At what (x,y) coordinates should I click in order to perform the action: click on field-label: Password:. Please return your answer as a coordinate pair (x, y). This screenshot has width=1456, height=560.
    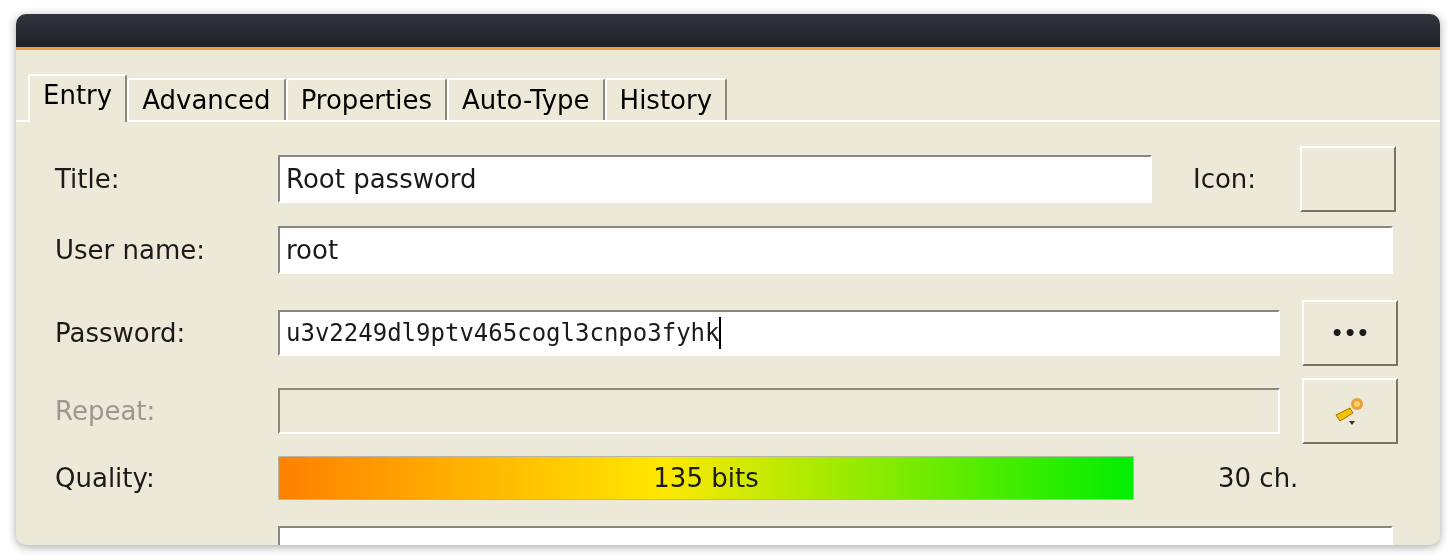
    Looking at the image, I should click on (121, 333).